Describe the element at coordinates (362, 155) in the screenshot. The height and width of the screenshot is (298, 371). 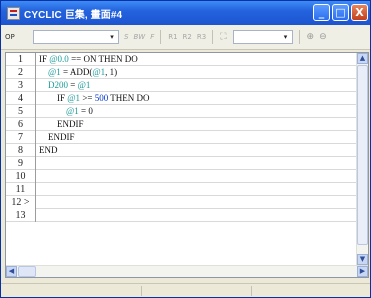
I see `vertical-scroll-thumb` at that location.